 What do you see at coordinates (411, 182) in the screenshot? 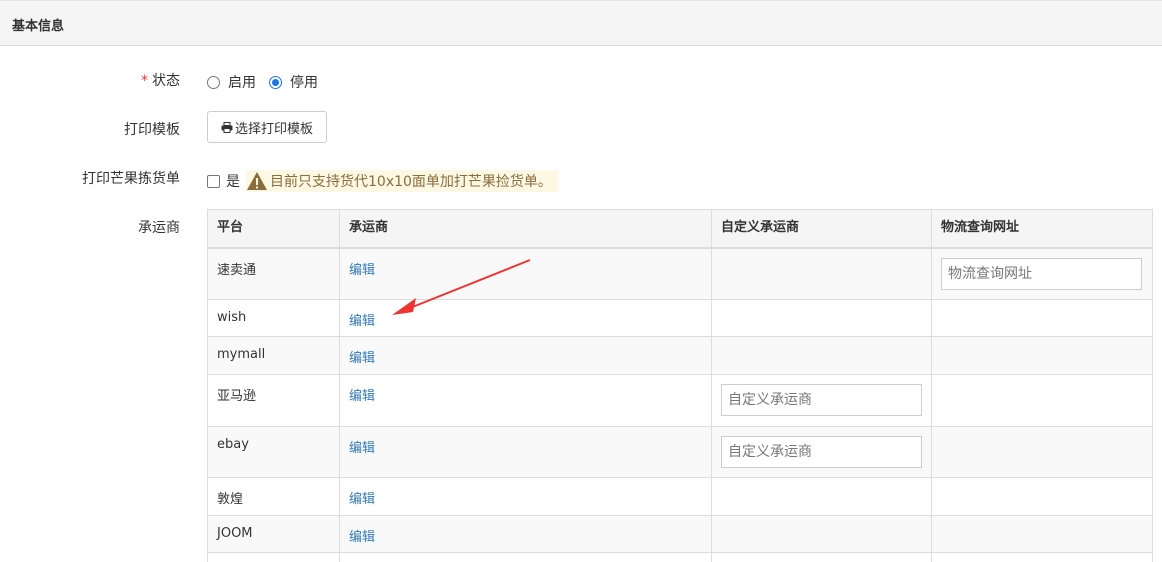
I see `warning-text: 目前只支持货代10x10面单加打芒果捡货单。` at bounding box center [411, 182].